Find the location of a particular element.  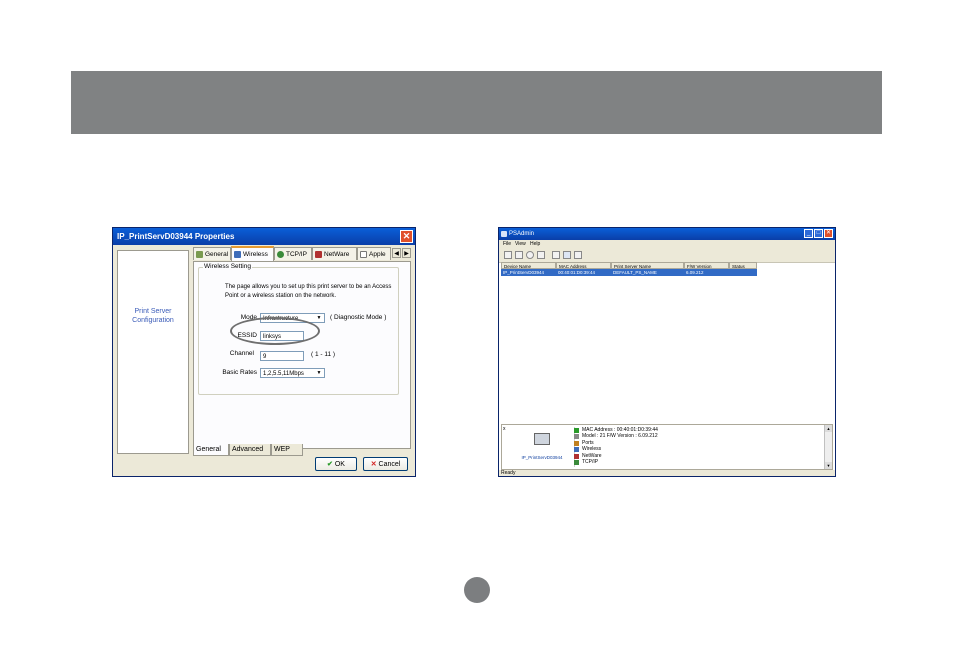

column-device-name: Device Name is located at coordinates (528, 265).